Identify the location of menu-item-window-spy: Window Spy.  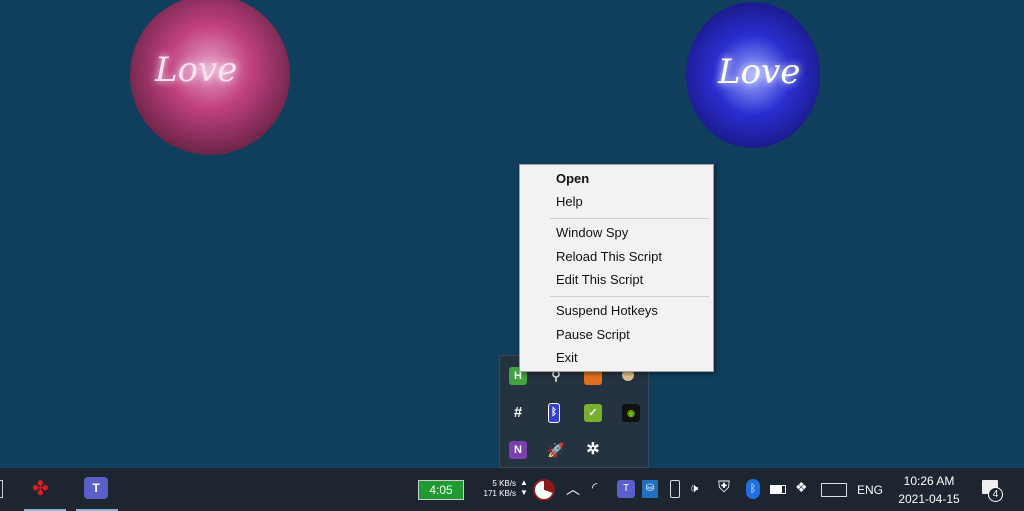
(616, 233).